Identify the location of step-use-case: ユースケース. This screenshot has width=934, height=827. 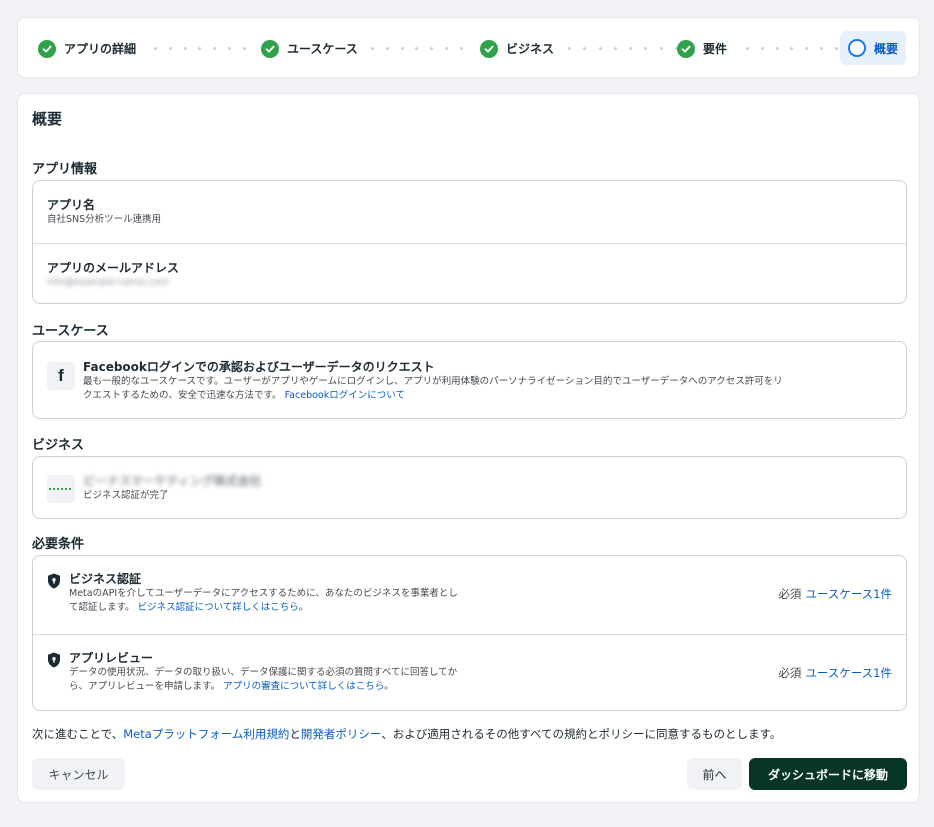
(309, 48).